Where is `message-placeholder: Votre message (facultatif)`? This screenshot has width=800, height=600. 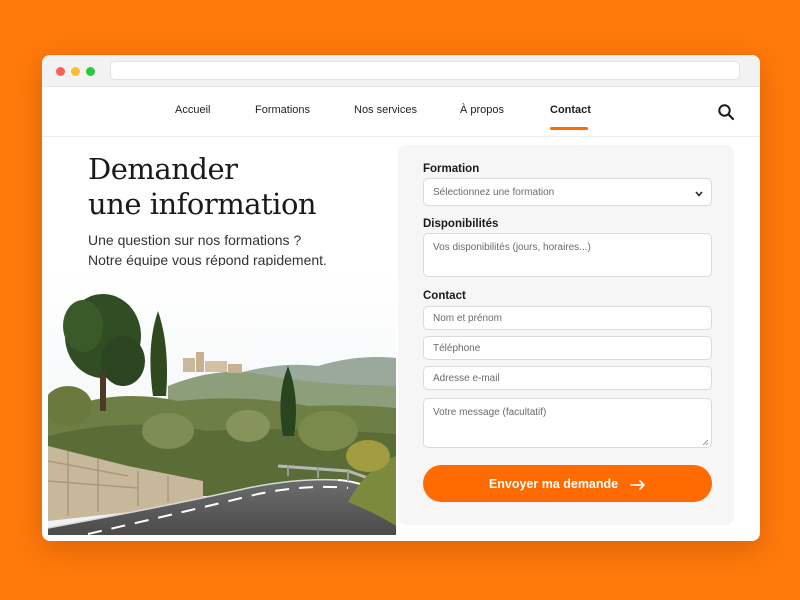 message-placeholder: Votre message (facultatif) is located at coordinates (490, 412).